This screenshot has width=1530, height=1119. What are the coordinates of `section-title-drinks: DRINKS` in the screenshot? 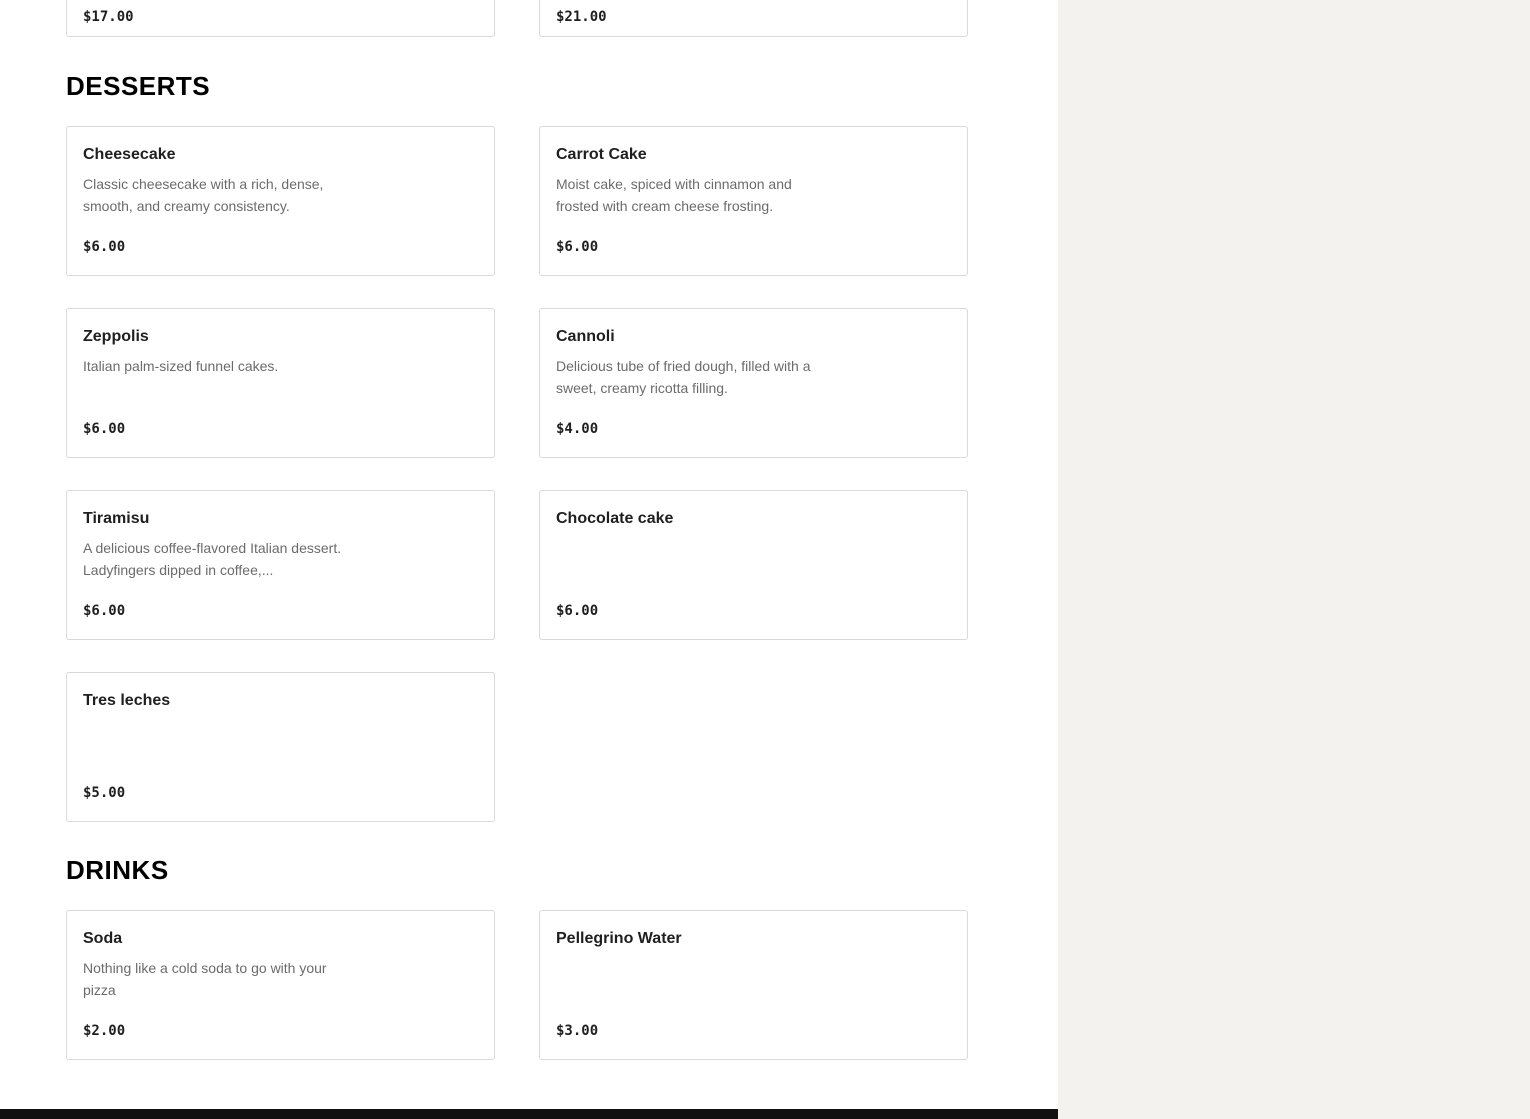 It's located at (117, 870).